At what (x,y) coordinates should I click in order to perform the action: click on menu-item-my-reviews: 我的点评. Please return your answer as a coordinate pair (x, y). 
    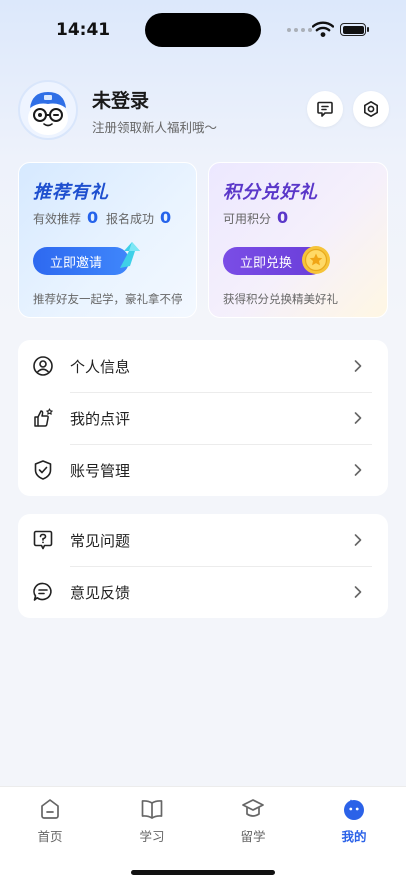
    Looking at the image, I should click on (203, 418).